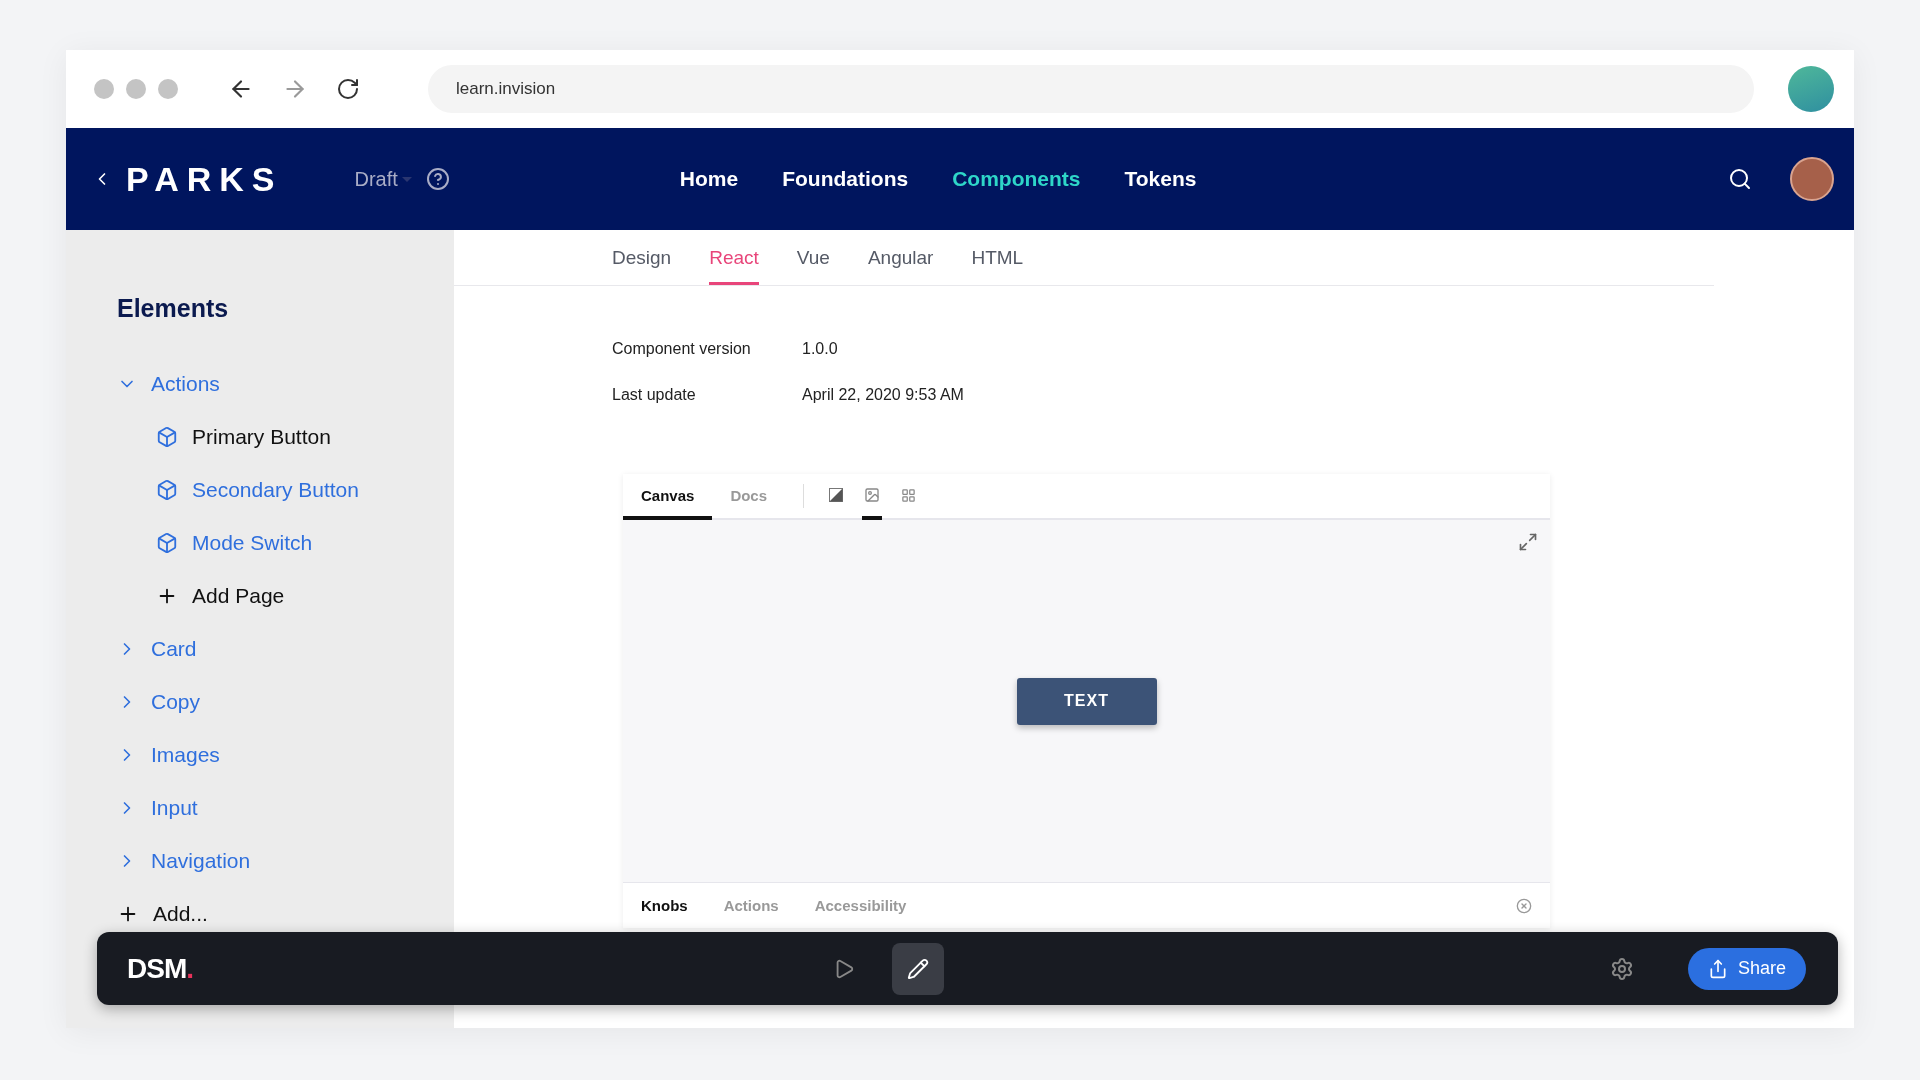 The height and width of the screenshot is (1080, 1920). What do you see at coordinates (238, 595) in the screenshot?
I see `add-link: Add Page` at bounding box center [238, 595].